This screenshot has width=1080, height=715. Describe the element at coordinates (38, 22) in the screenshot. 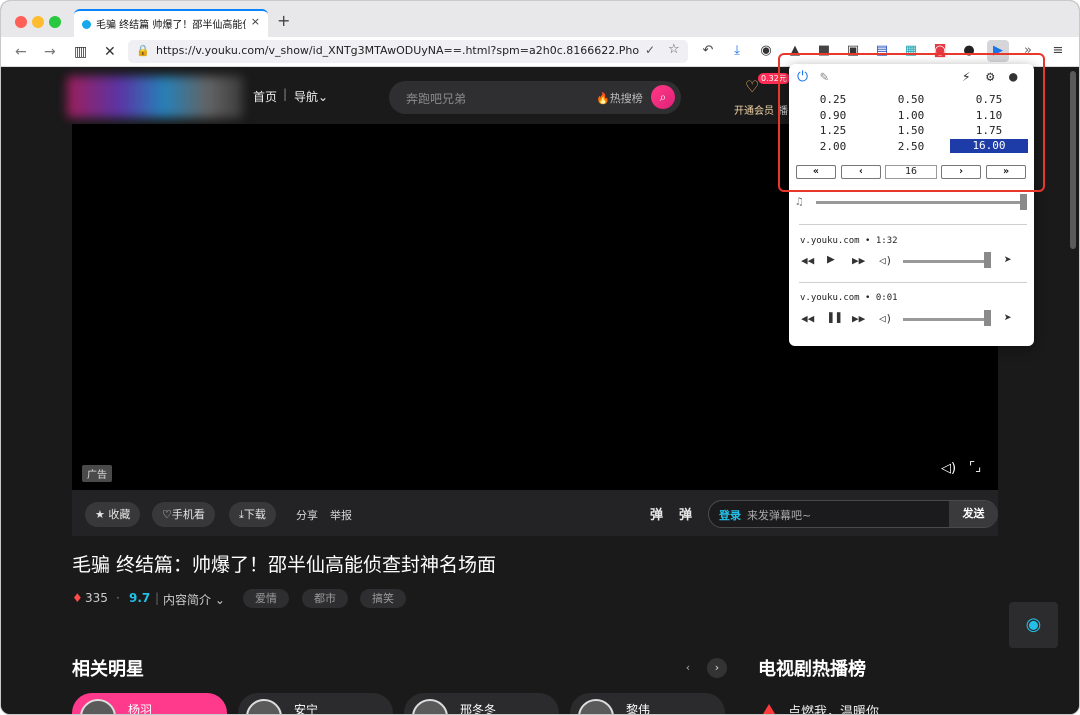

I see `minimize-window-button` at that location.